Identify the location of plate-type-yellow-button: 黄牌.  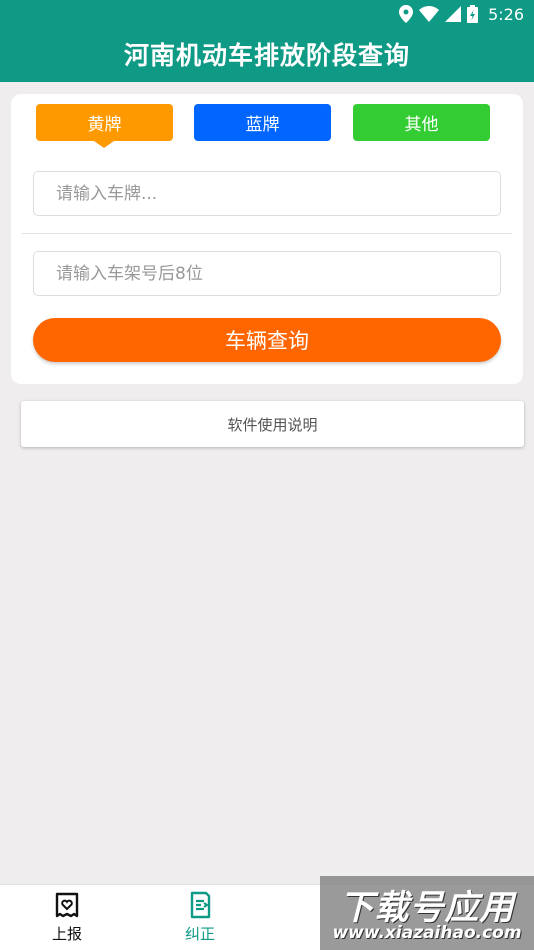
(104, 122).